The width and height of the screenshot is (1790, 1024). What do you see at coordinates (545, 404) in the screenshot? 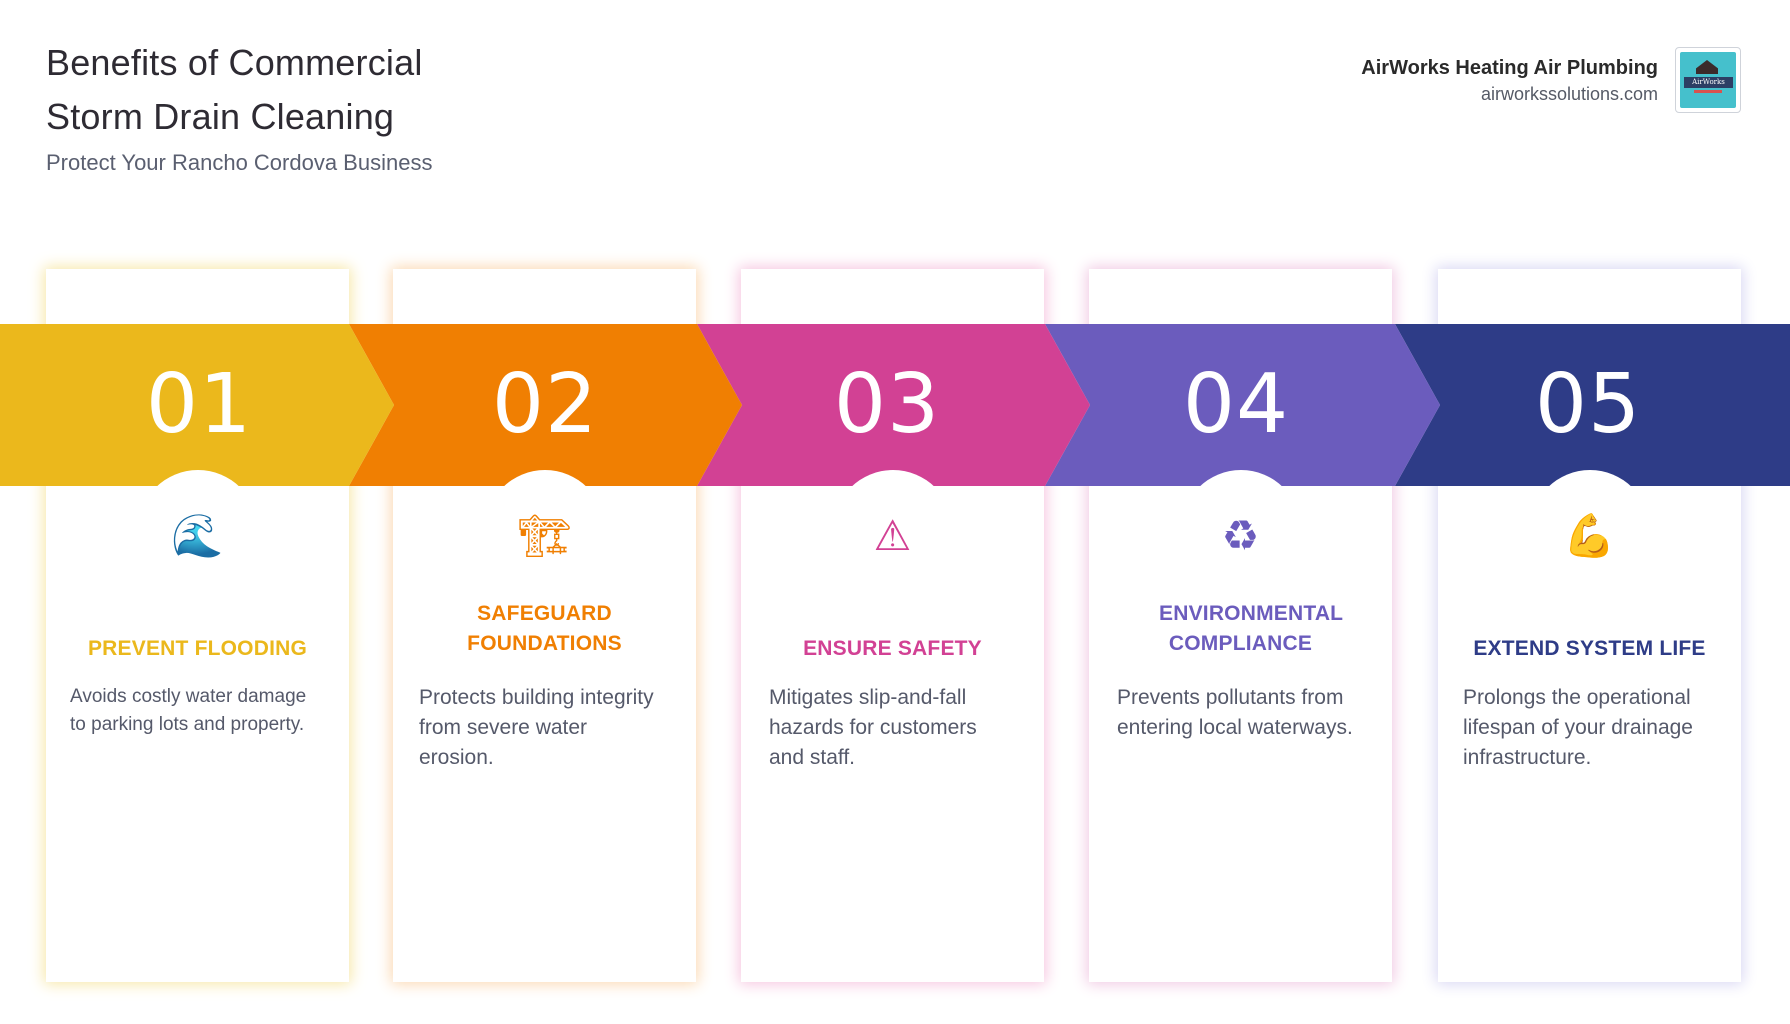
I see `step-number-02: 02` at bounding box center [545, 404].